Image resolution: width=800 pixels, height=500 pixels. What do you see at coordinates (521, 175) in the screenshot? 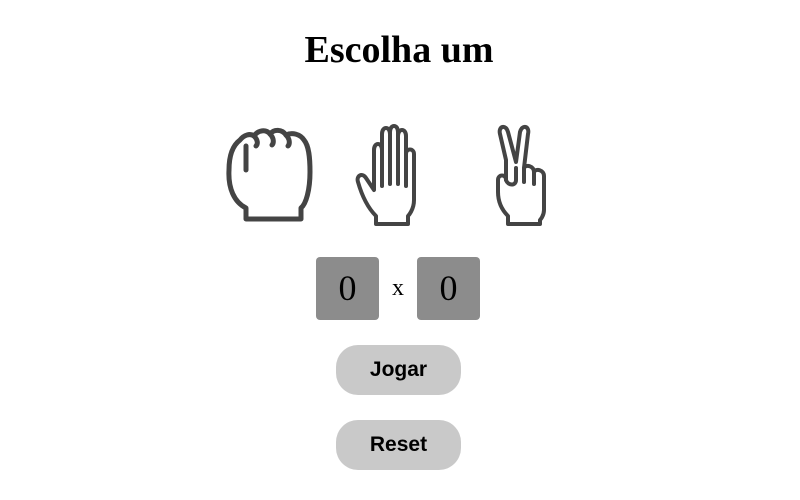
I see `peace-hand-icon` at bounding box center [521, 175].